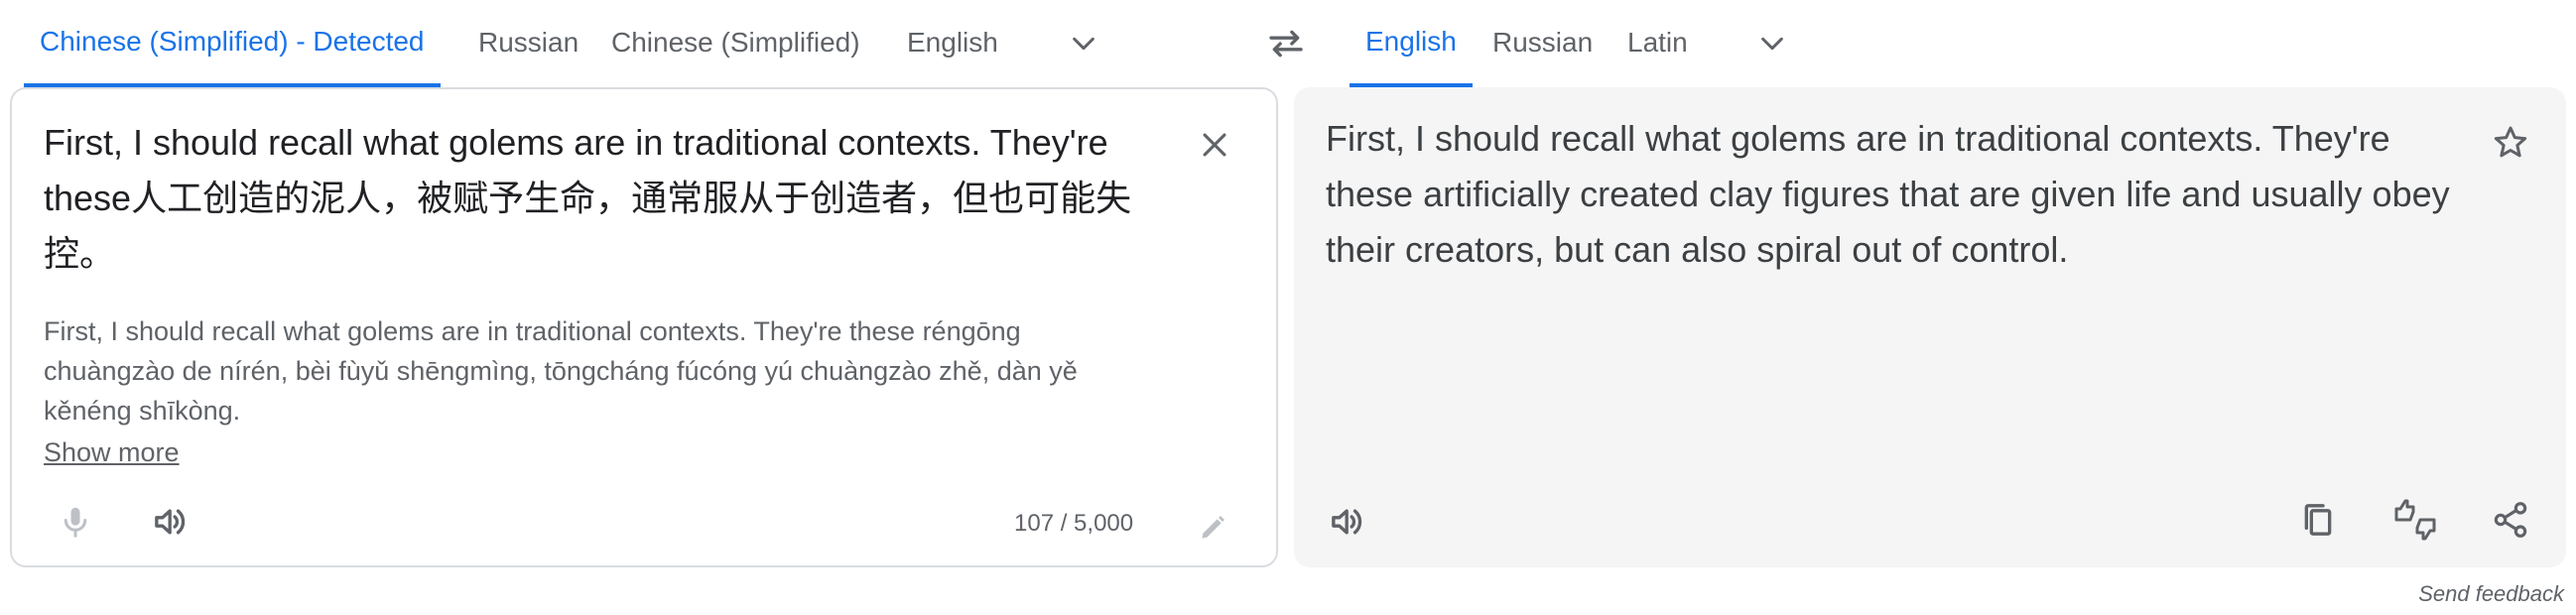  Describe the element at coordinates (528, 42) in the screenshot. I see `source-lang-tab-russian: Russian` at that location.